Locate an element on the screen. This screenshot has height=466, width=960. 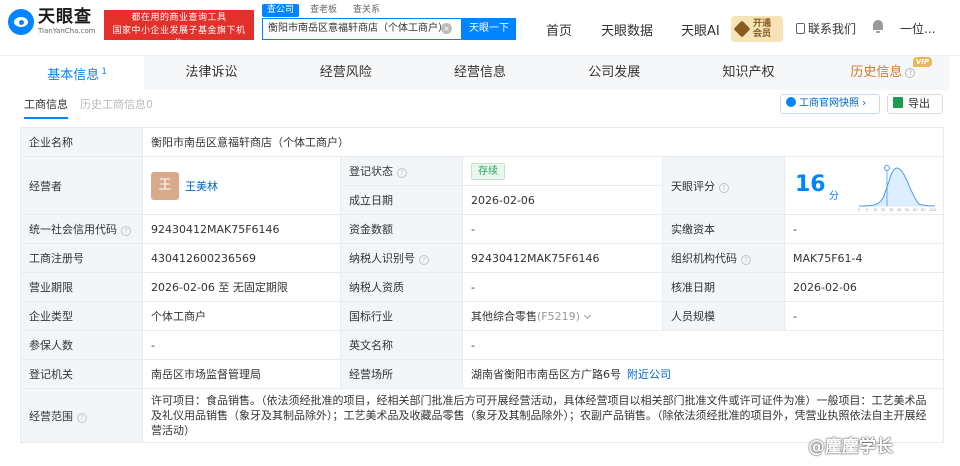
subtab-history-business-info: 历史工商信息0 is located at coordinates (116, 107).